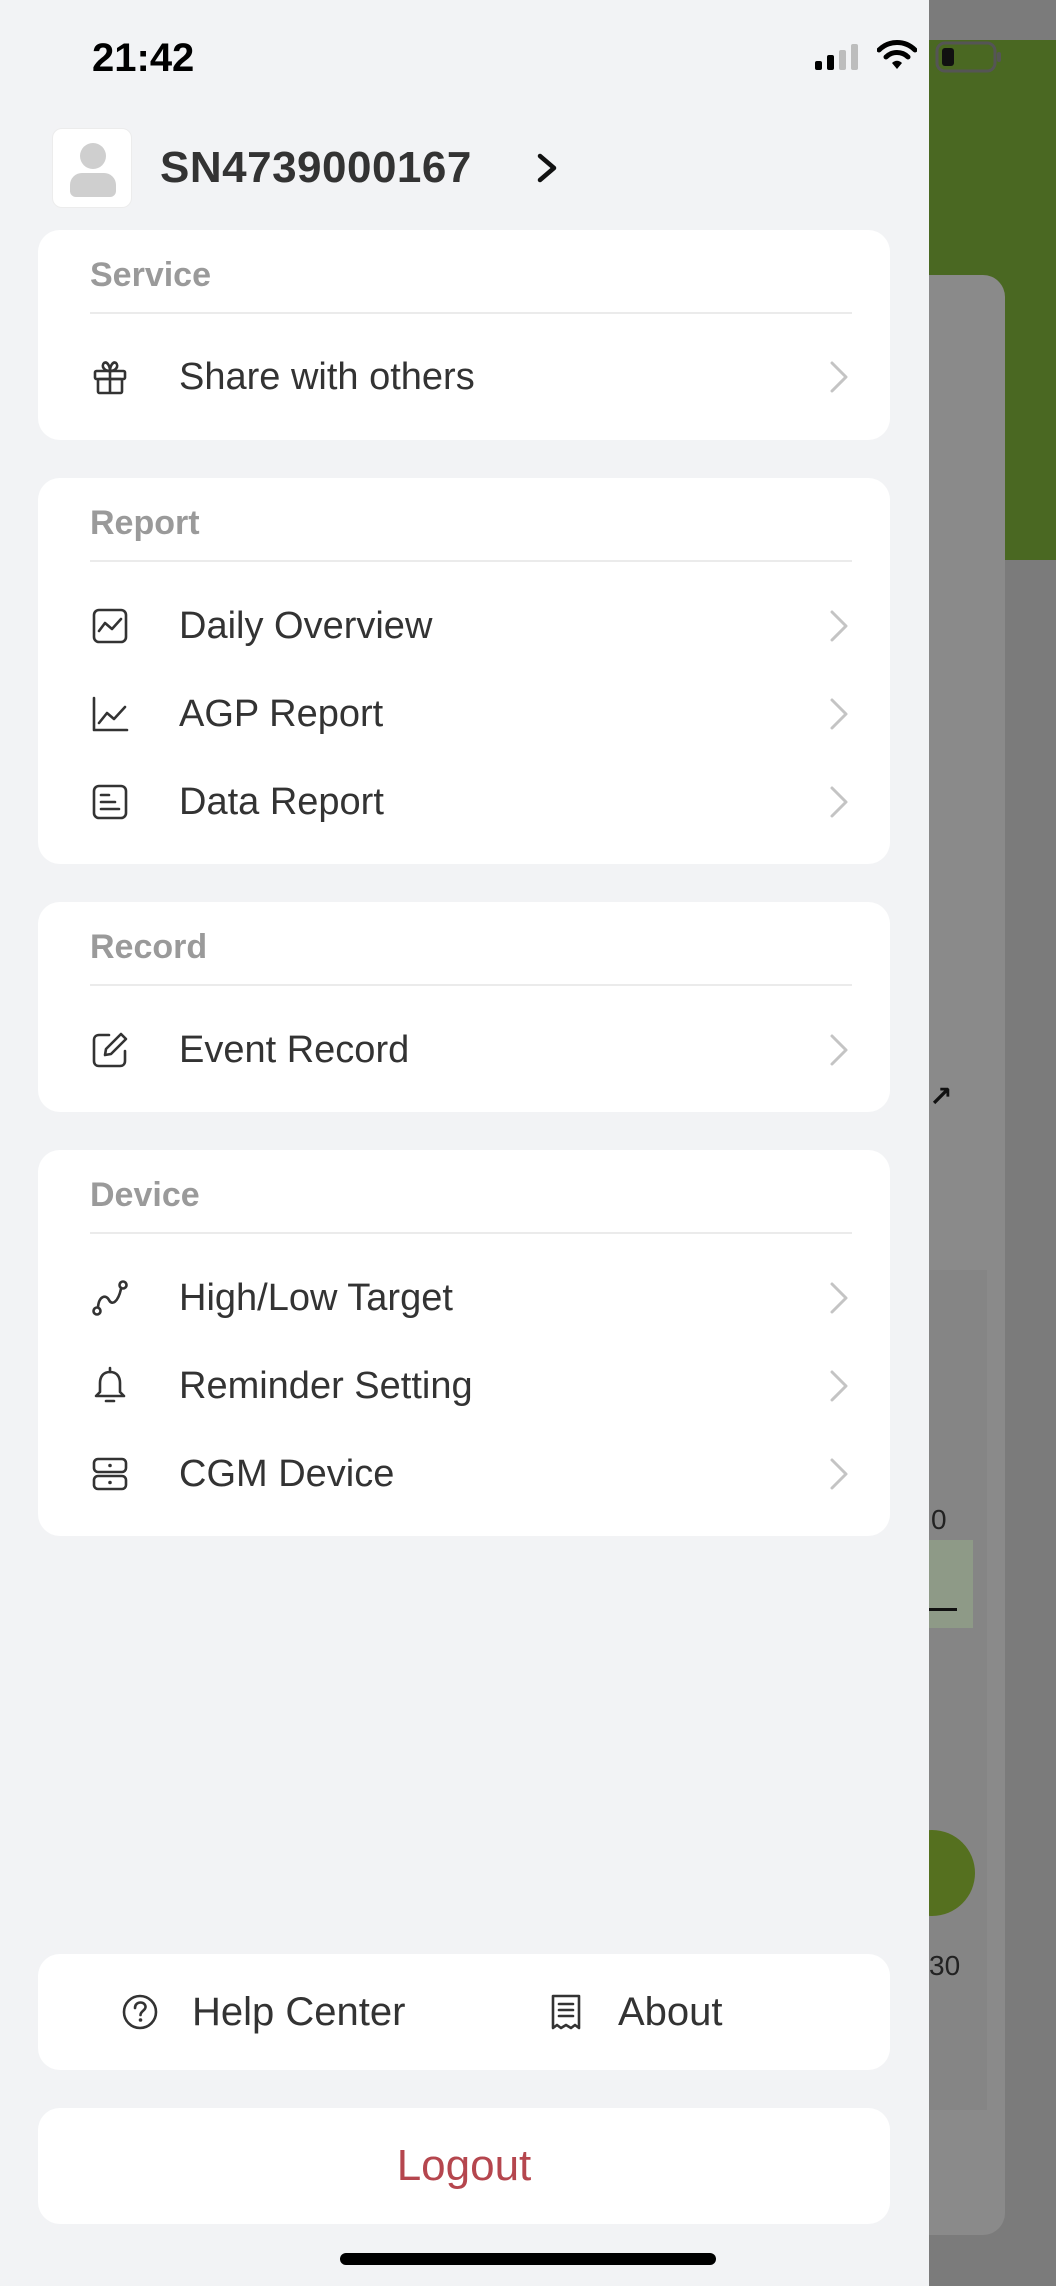 This screenshot has height=2286, width=1056. What do you see at coordinates (464, 626) in the screenshot?
I see `menu-item-daily-overview: Daily Overview` at bounding box center [464, 626].